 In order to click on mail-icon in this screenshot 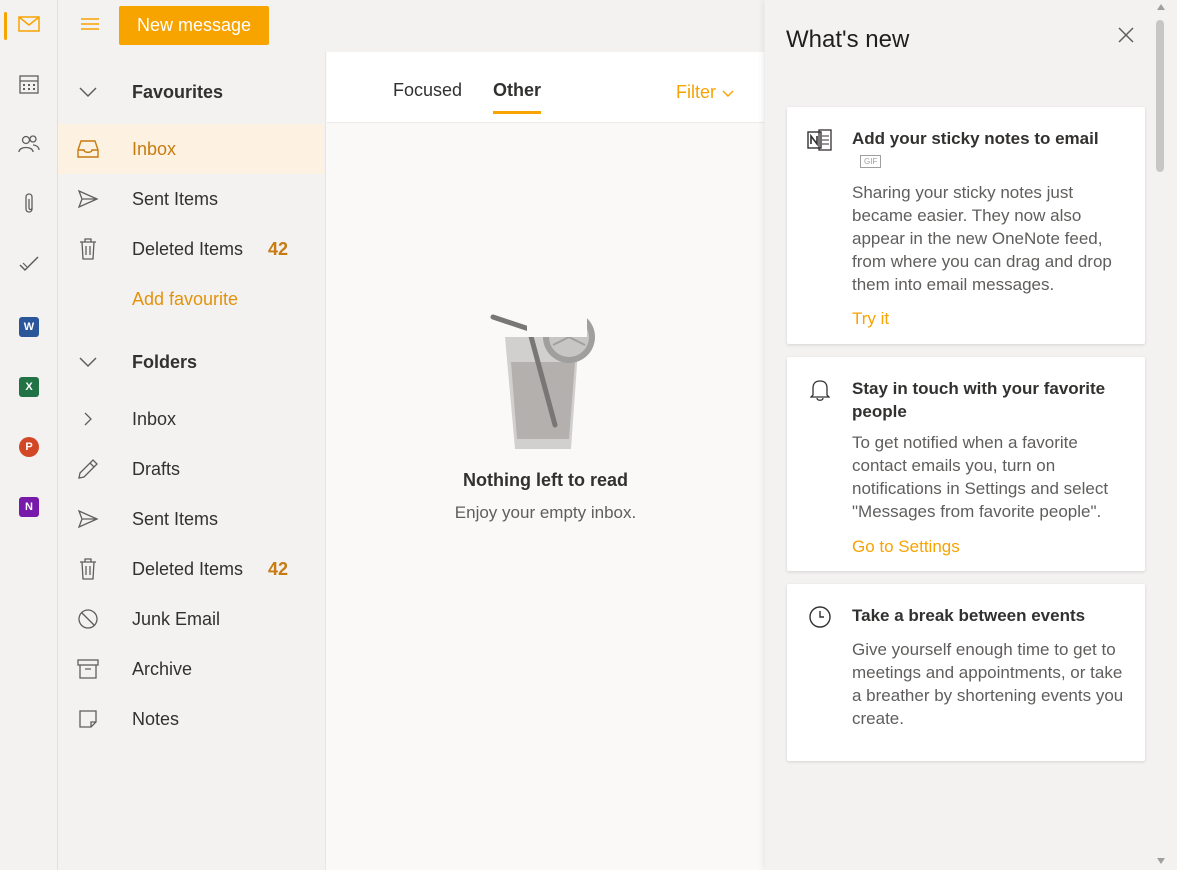, I will do `click(29, 26)`.